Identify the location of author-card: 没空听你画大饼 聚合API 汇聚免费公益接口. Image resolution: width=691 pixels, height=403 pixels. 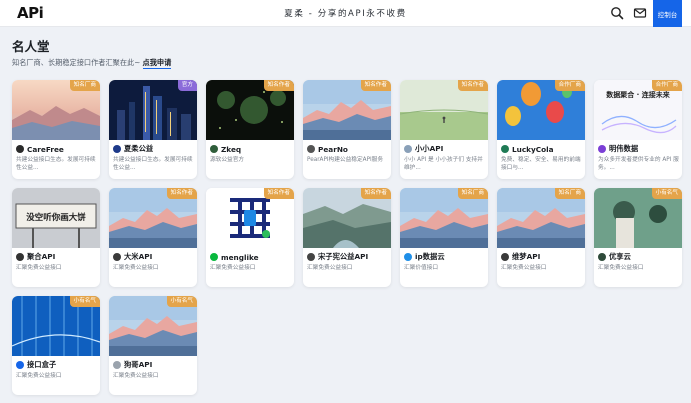
(56, 237).